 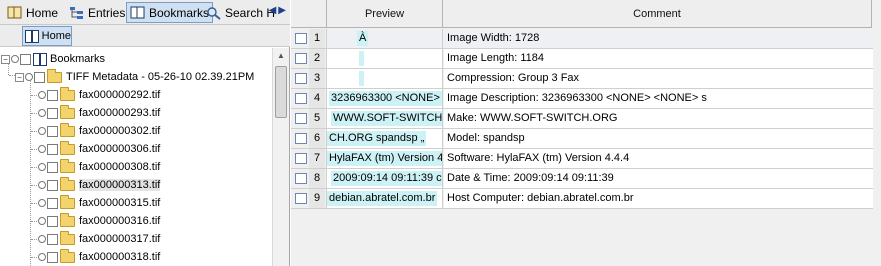 I want to click on tab-bookmarks: Bookmarks, so click(x=170, y=12).